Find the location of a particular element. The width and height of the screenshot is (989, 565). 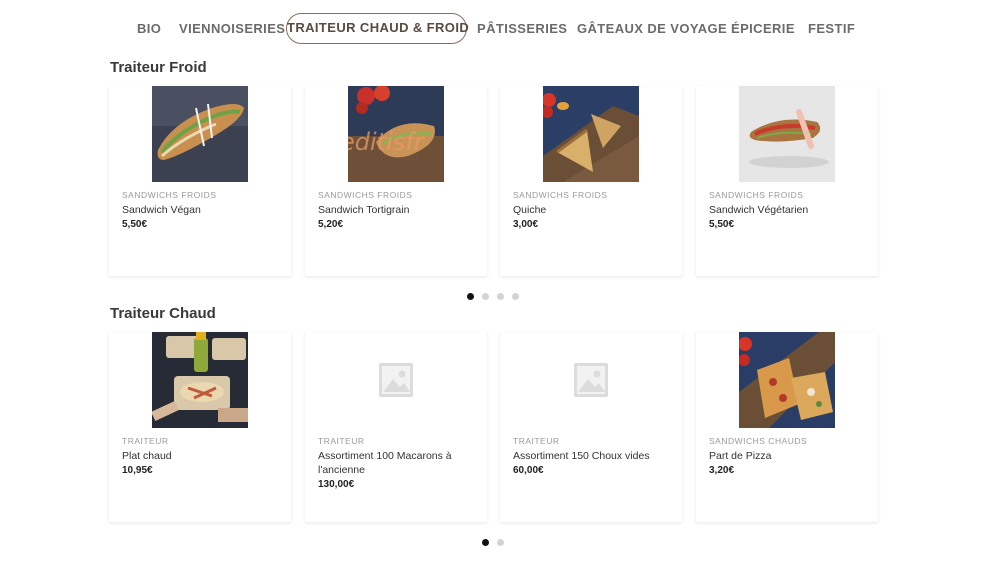

carousel-pager-chaud is located at coordinates (497, 543).